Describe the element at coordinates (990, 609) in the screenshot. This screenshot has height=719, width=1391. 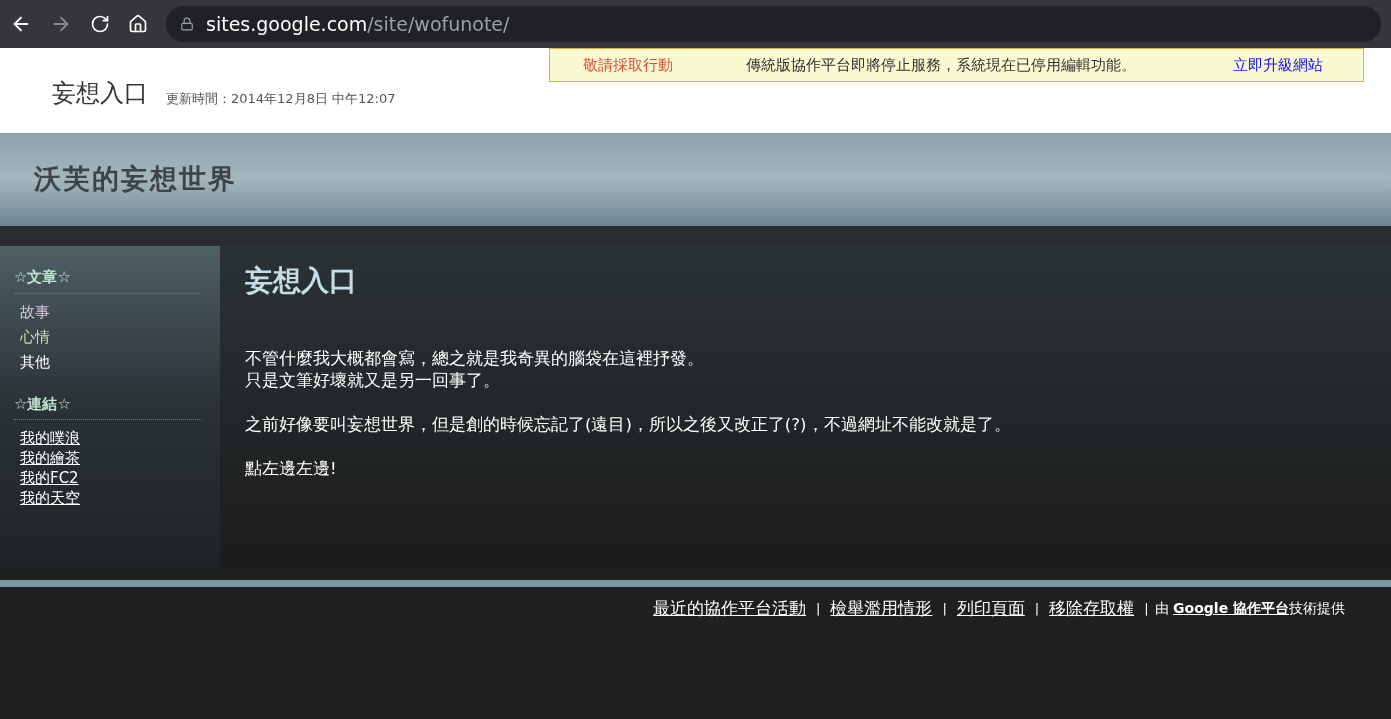
I see `footer-link: 列印頁面` at that location.